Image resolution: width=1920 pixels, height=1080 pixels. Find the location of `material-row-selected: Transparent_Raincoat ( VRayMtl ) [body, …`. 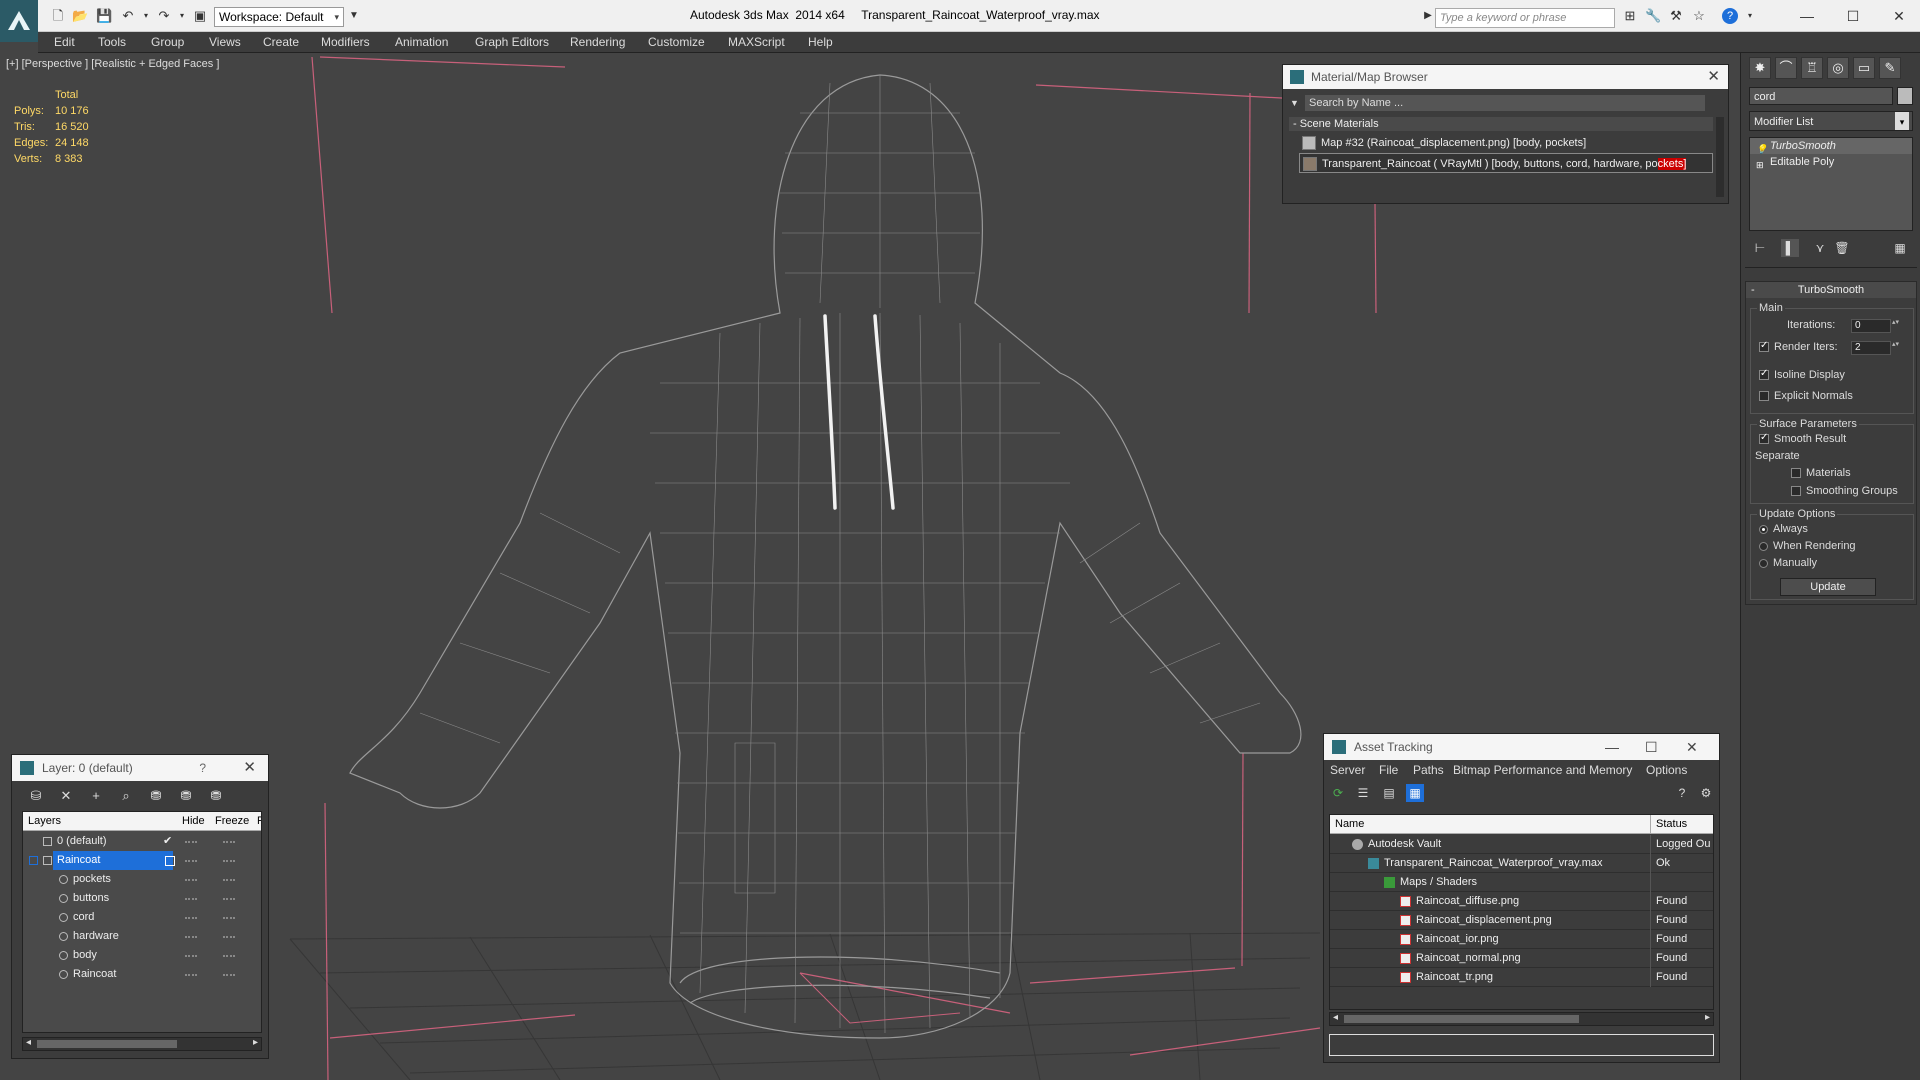

material-row-selected: Transparent_Raincoat ( VRayMtl ) [body, … is located at coordinates (1506, 163).